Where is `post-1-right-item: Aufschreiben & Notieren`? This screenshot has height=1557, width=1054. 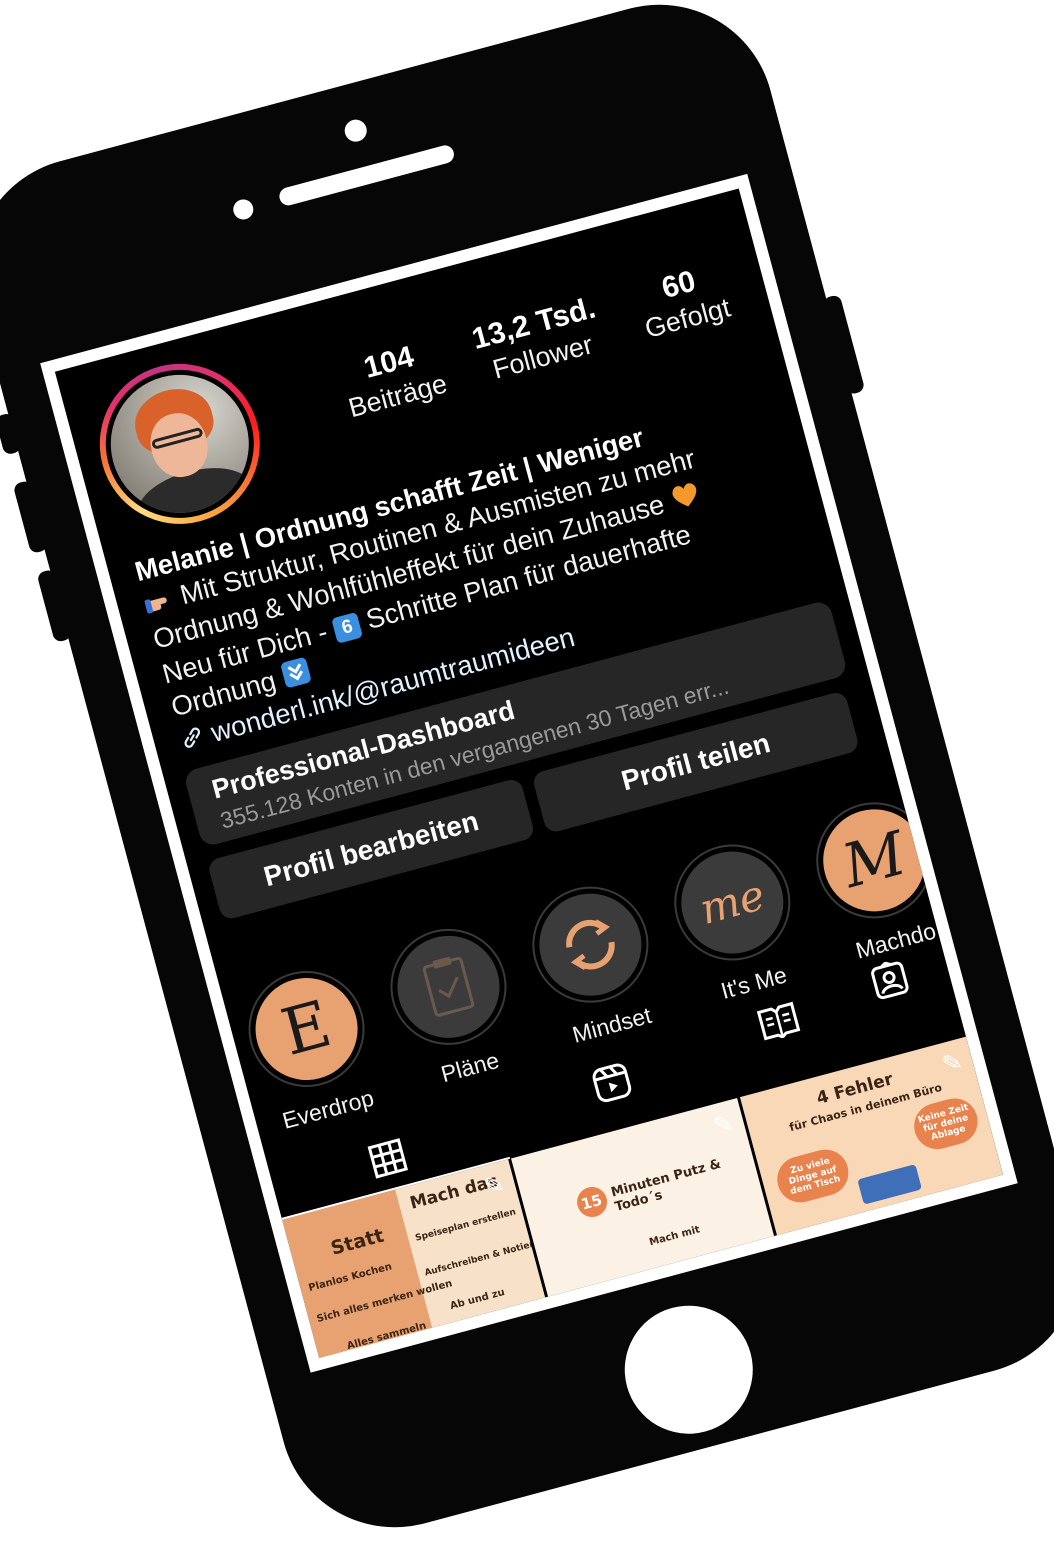
post-1-right-item: Aufschreiben & Notieren is located at coordinates (485, 1257).